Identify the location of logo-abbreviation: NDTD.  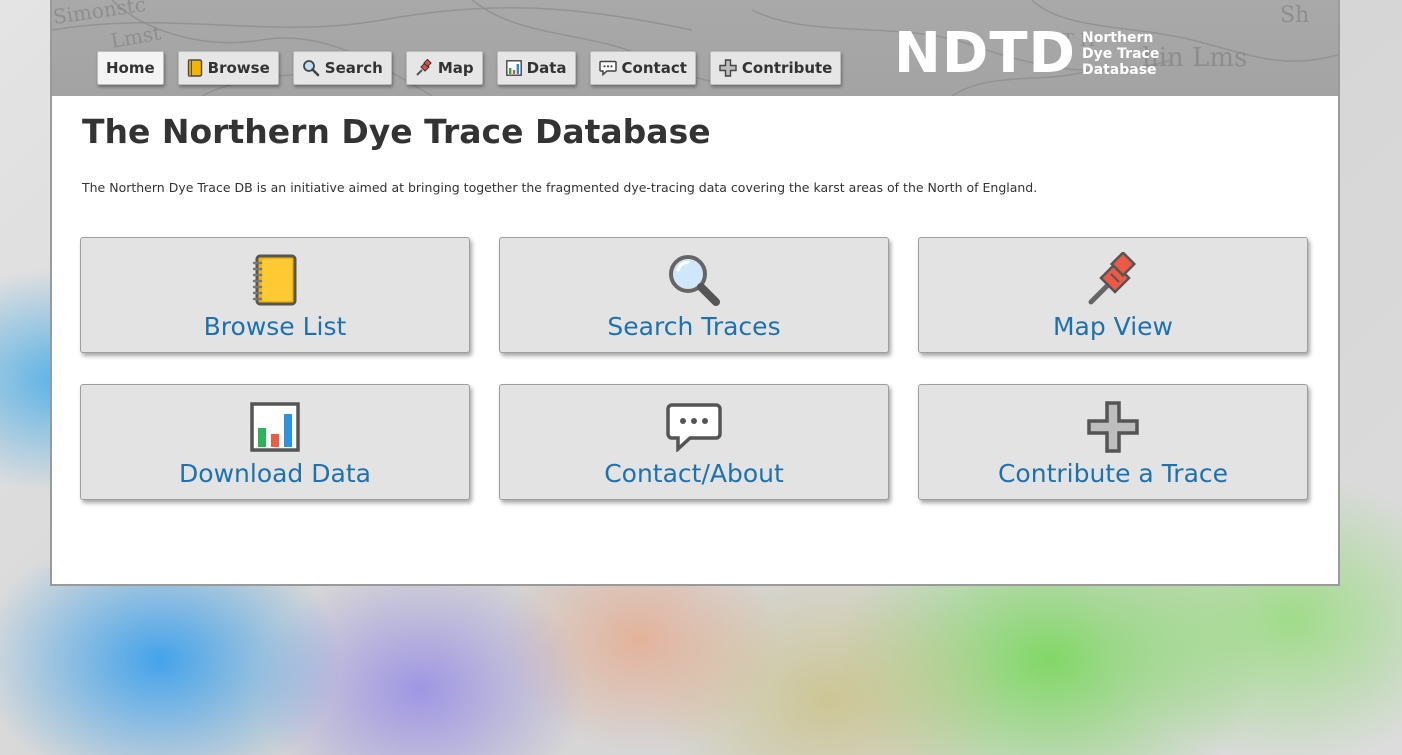
(985, 53).